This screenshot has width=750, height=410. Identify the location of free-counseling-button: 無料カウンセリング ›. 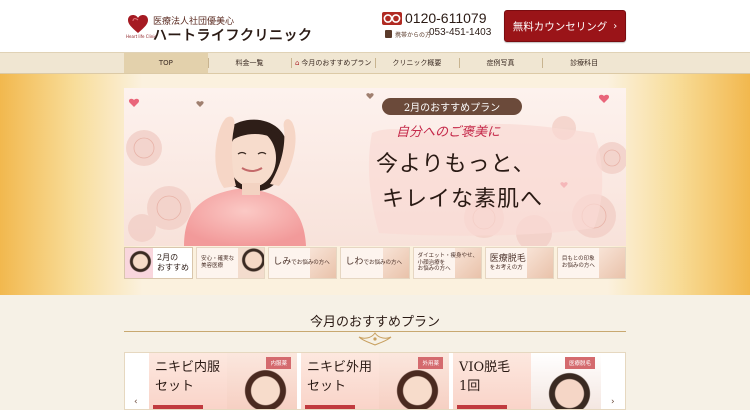
(565, 26).